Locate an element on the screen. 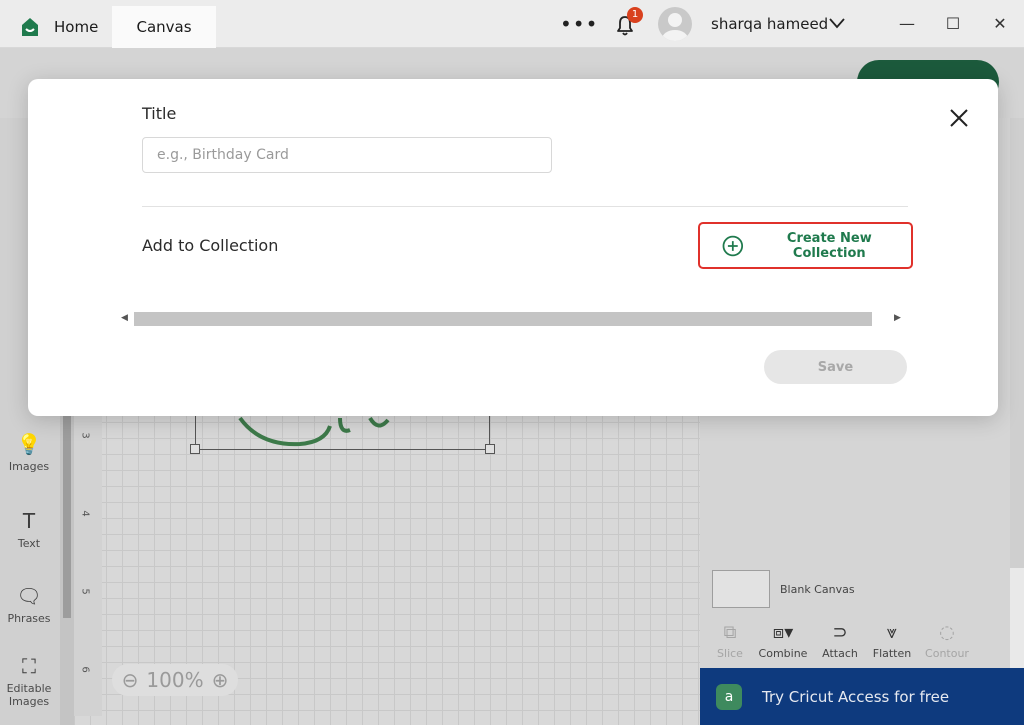 This screenshot has width=1024, height=725. rail-item-editable-images-label: Editable Images is located at coordinates (29, 695).